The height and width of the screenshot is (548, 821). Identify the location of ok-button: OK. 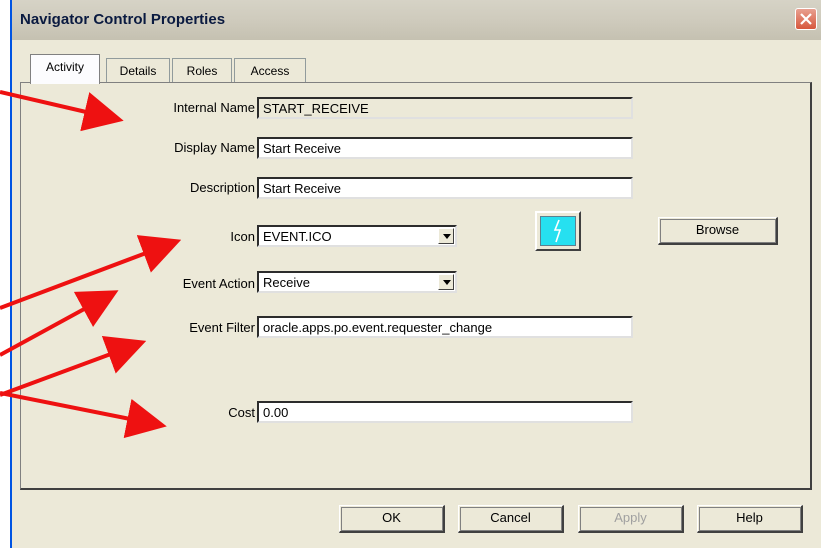
(392, 519).